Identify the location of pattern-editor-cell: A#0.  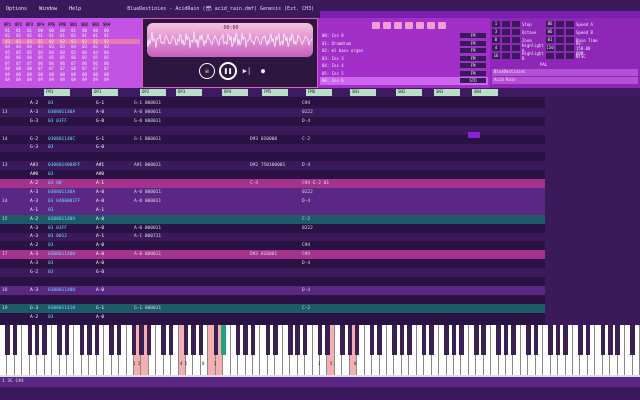
(100, 174).